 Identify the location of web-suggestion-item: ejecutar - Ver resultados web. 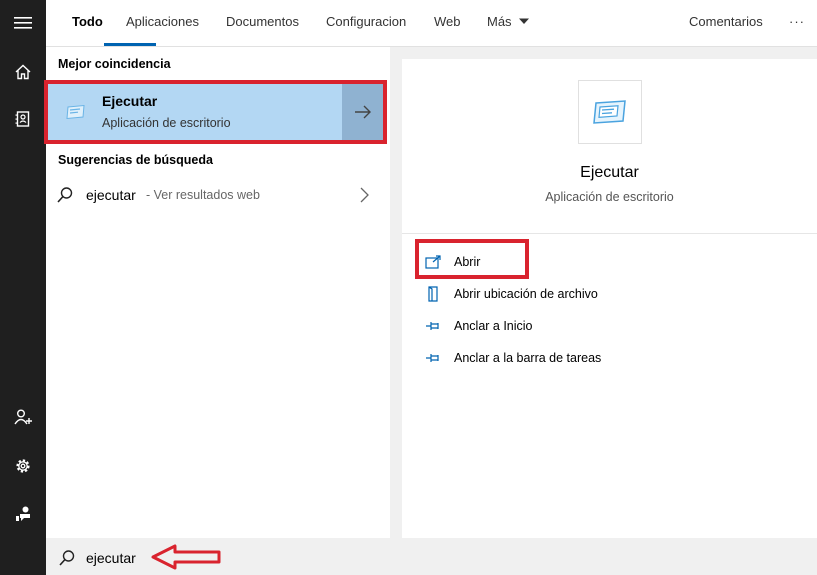
(218, 194).